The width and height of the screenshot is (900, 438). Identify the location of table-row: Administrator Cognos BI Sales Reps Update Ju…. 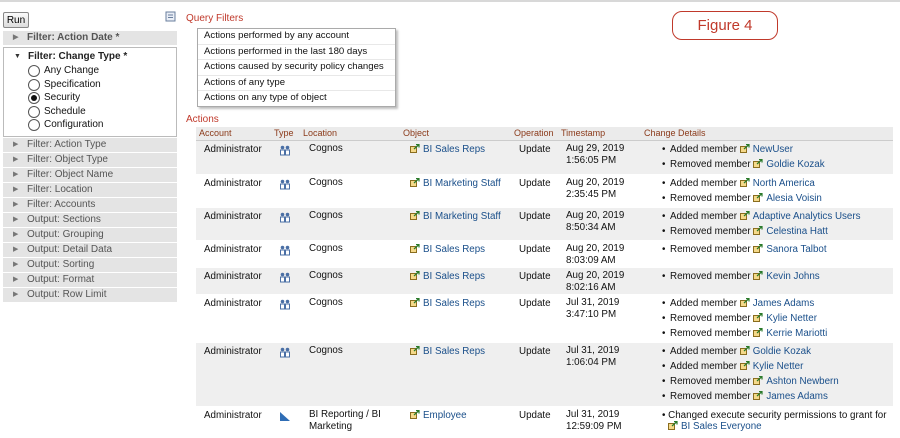
(544, 319).